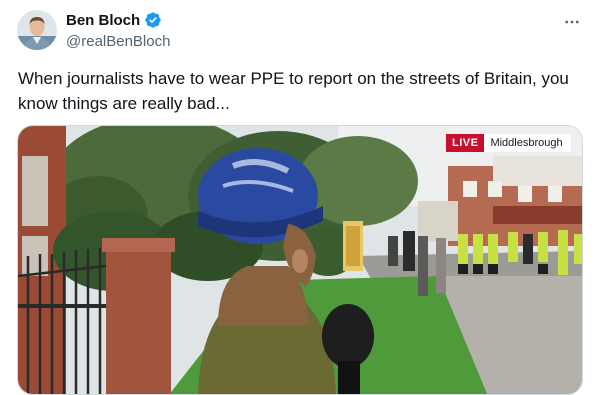  I want to click on live-location: Middlesbrough, so click(527, 143).